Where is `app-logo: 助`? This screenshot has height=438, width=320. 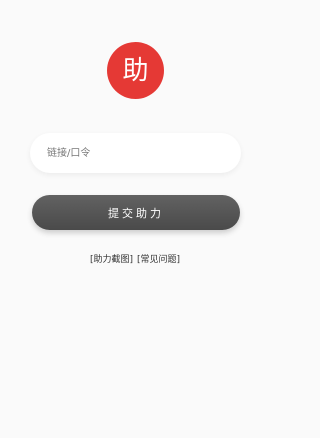
app-logo: 助 is located at coordinates (135, 70).